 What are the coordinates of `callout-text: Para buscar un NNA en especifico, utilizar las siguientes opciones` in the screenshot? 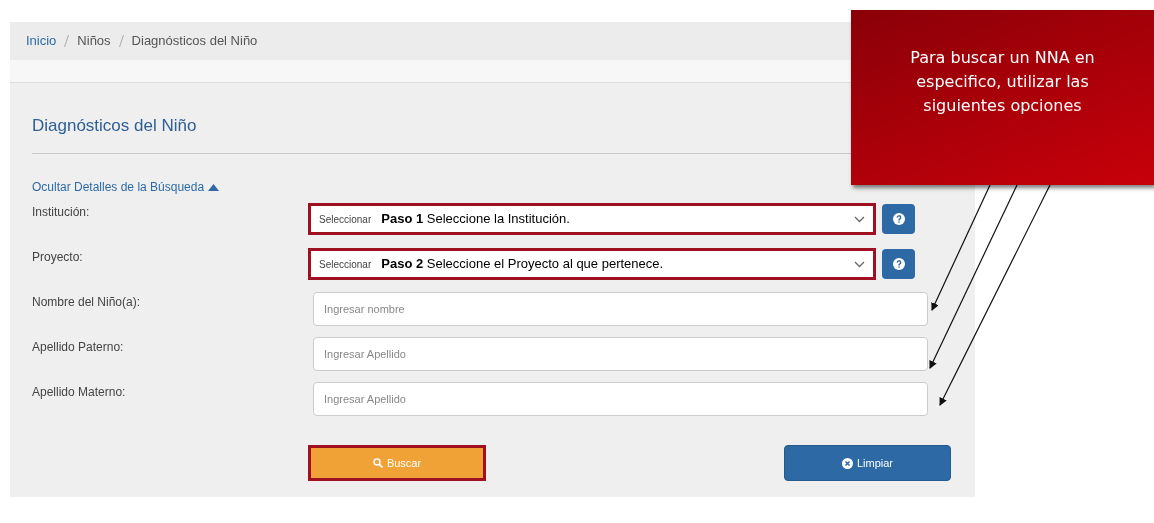 It's located at (1002, 82).